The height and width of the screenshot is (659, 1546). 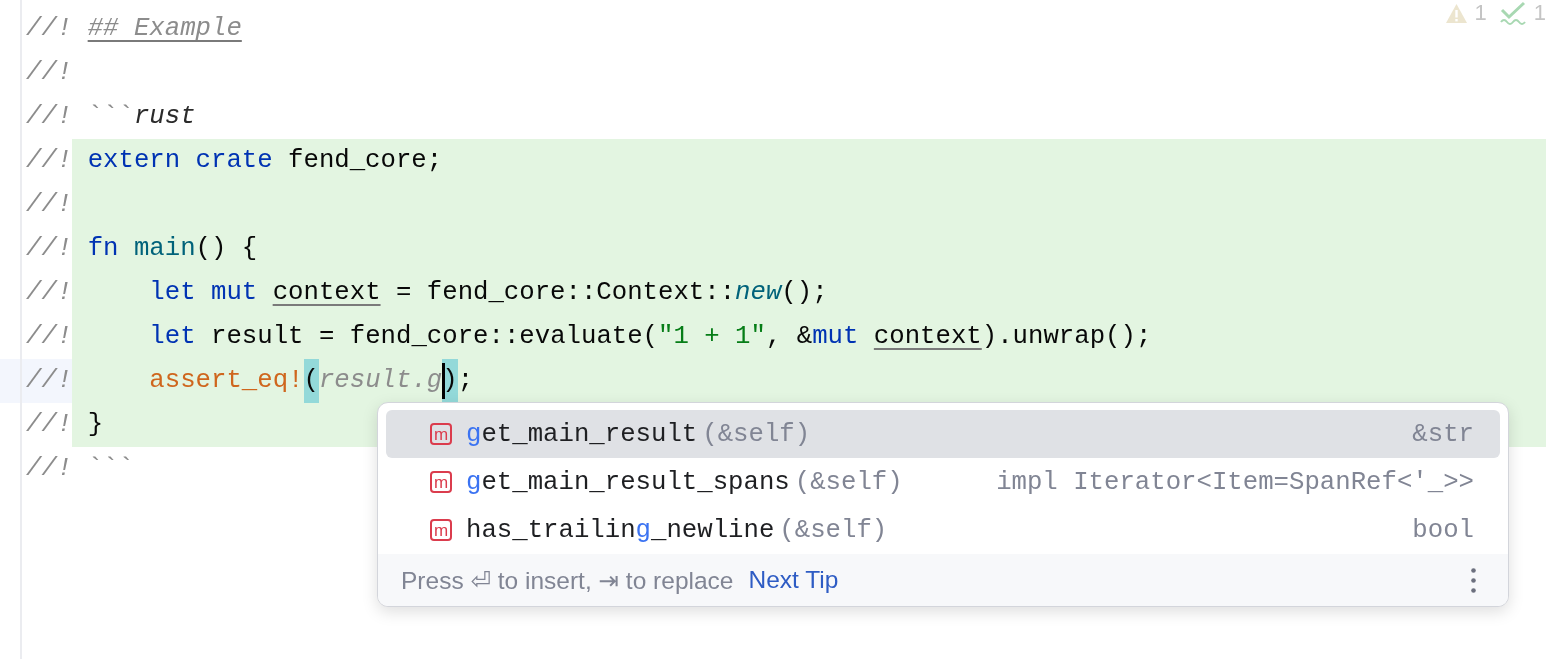 What do you see at coordinates (134, 161) in the screenshot?
I see `keyword: extern` at bounding box center [134, 161].